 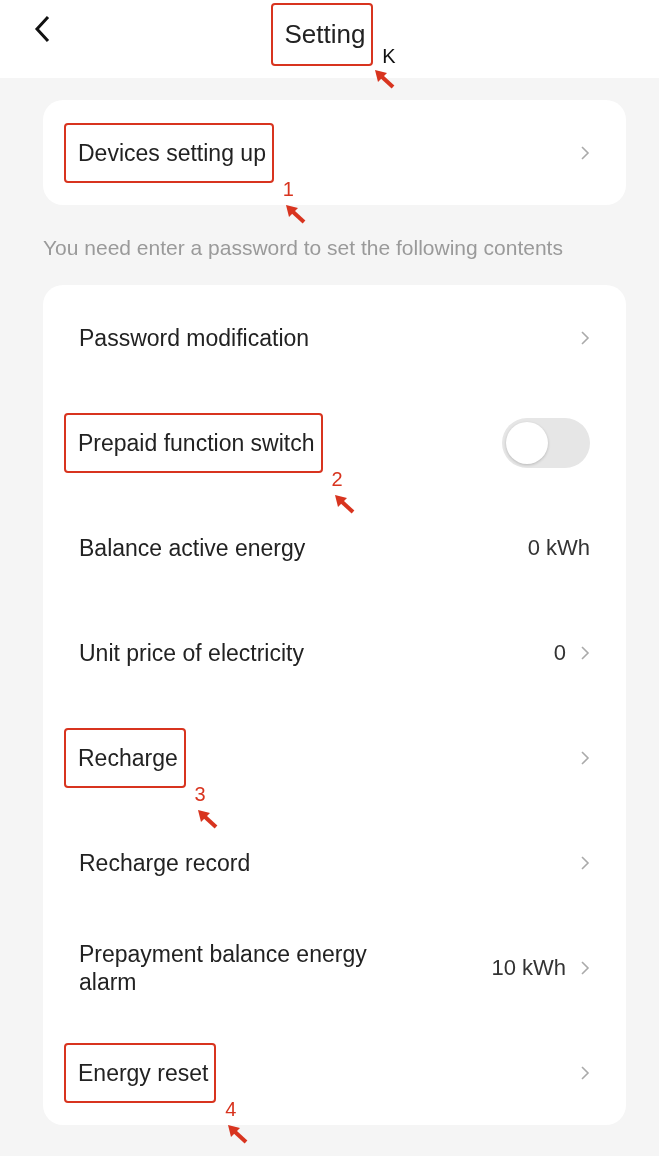 What do you see at coordinates (191, 652) in the screenshot?
I see `row-label: Unit price of electricity` at bounding box center [191, 652].